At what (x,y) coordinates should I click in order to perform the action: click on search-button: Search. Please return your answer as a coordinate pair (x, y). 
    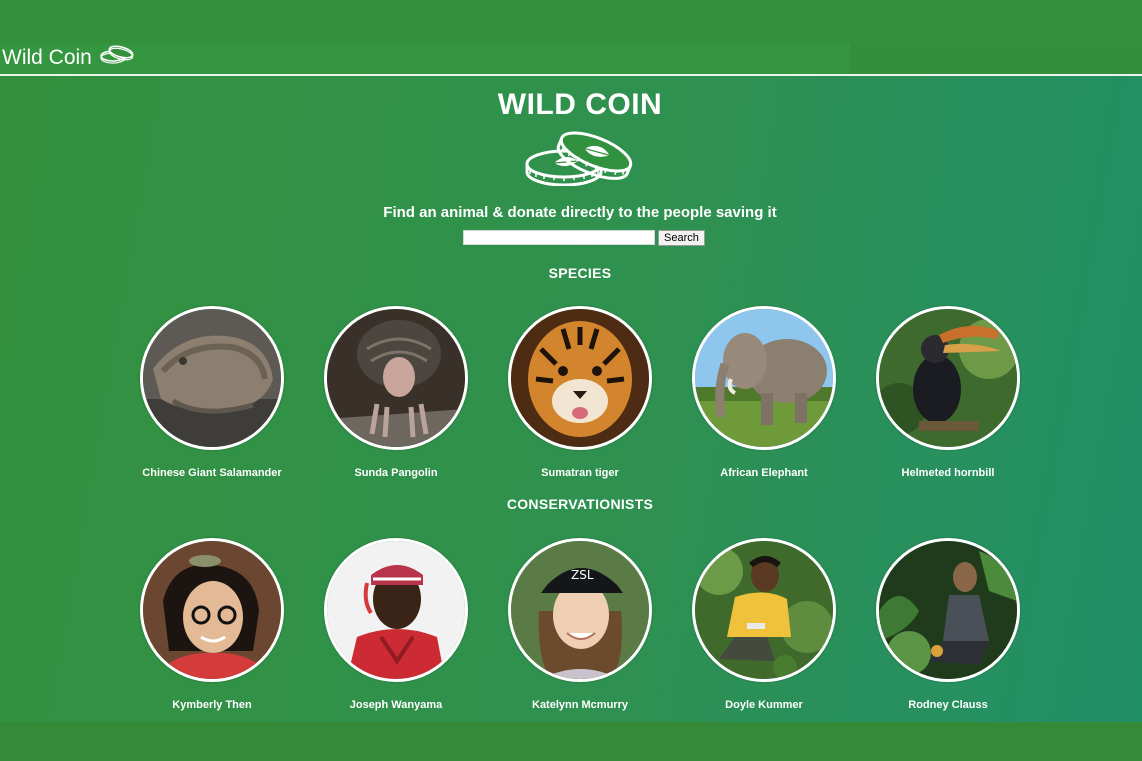
    Looking at the image, I should click on (681, 238).